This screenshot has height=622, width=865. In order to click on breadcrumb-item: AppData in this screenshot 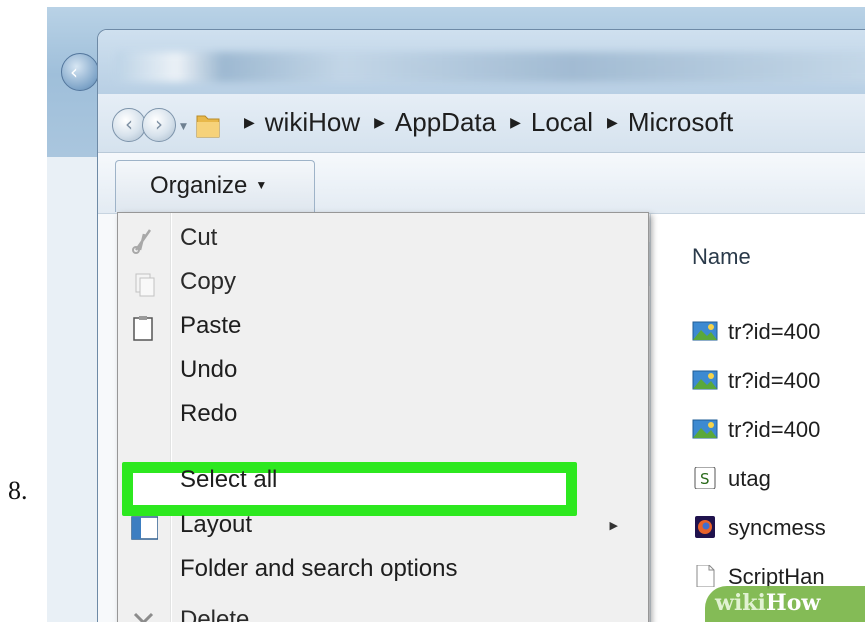, I will do `click(445, 122)`.